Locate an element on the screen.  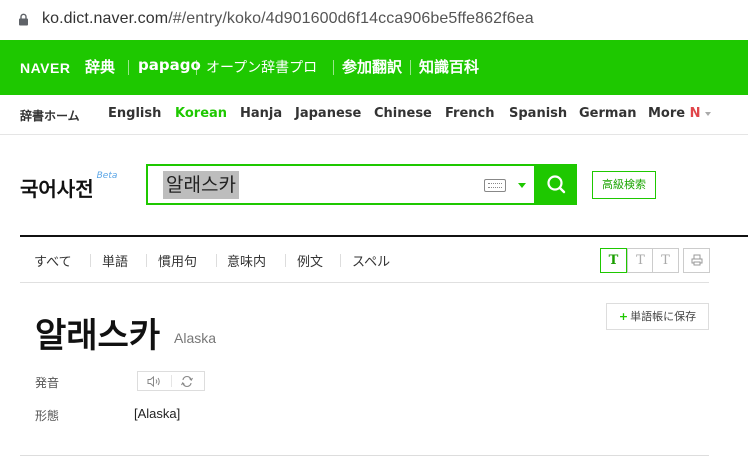
header-item-translation: 参加翻訳 is located at coordinates (372, 66).